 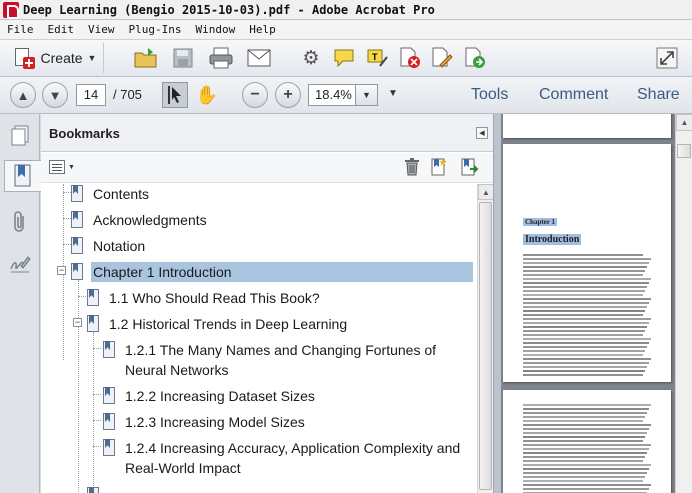 What do you see at coordinates (573, 95) in the screenshot?
I see `comment-pane-button: Comment` at bounding box center [573, 95].